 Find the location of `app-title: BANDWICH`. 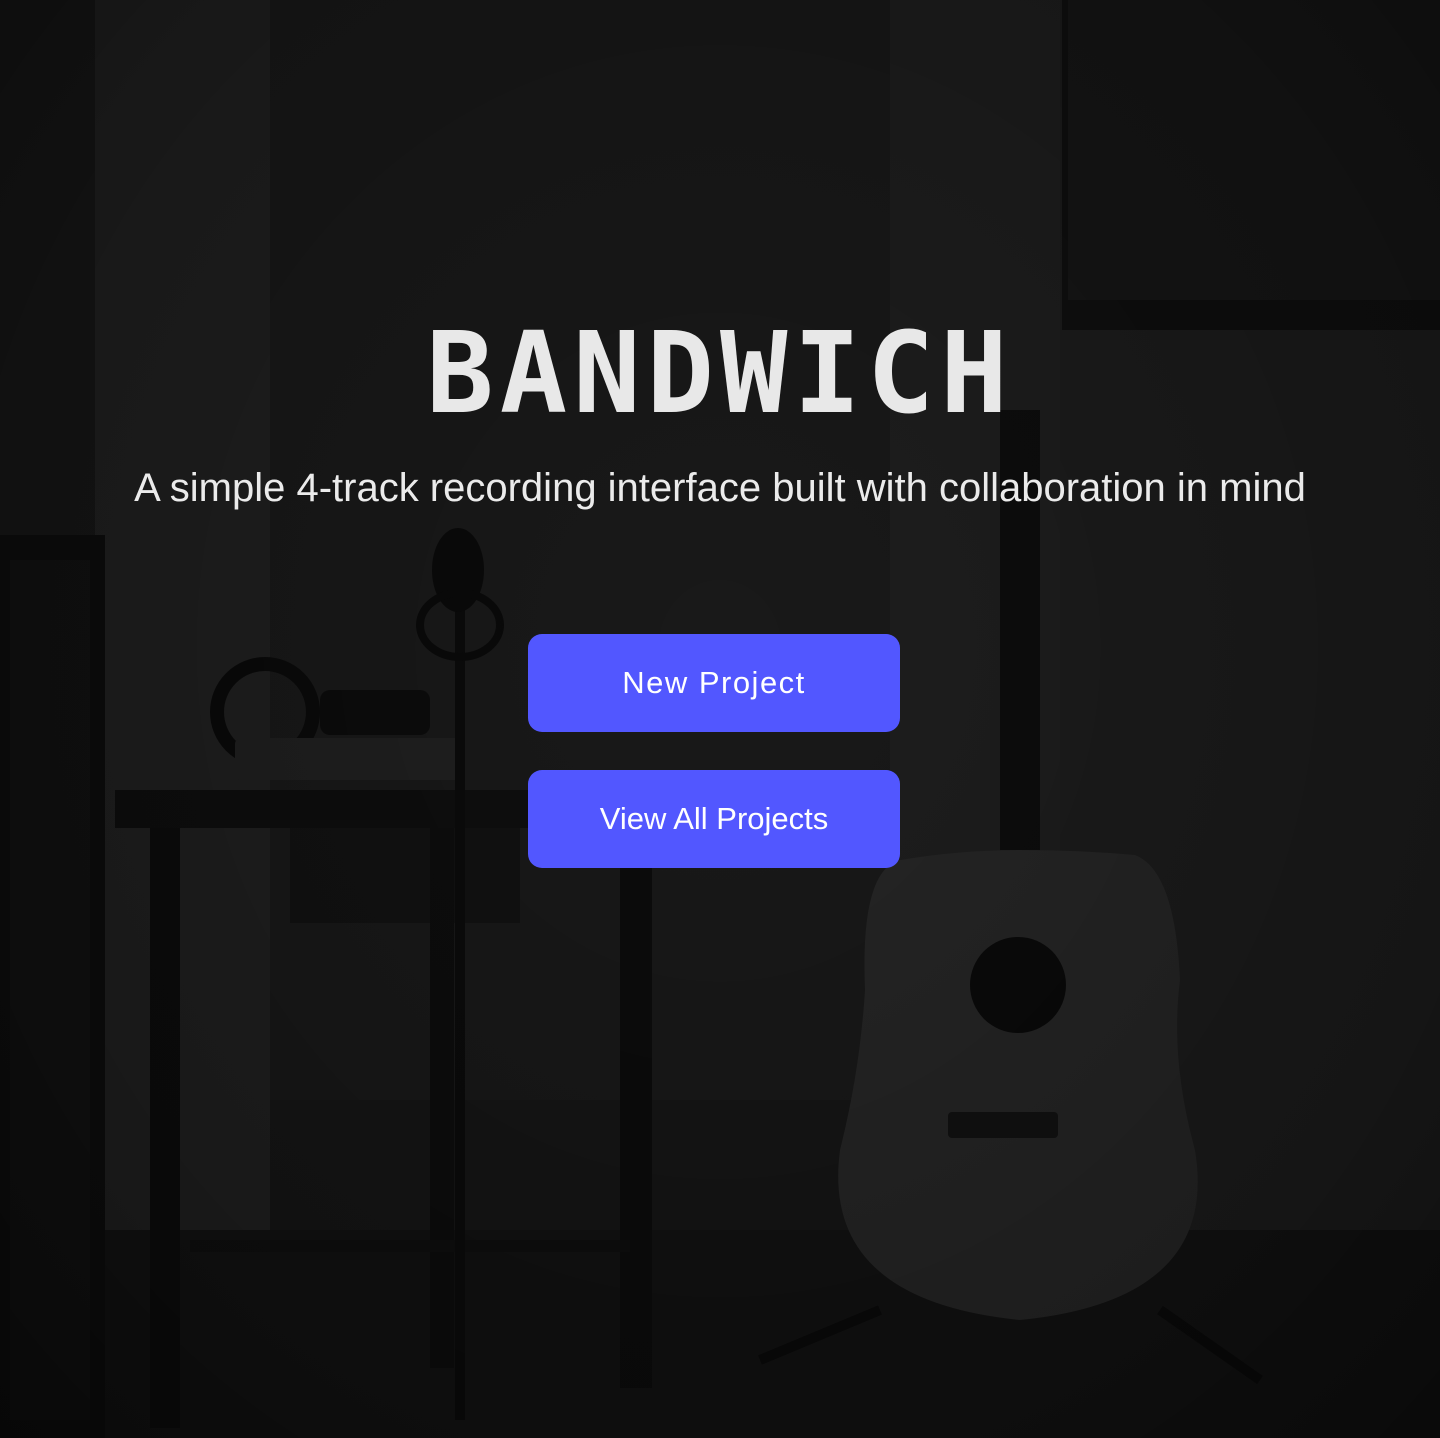

app-title: BANDWICH is located at coordinates (720, 374).